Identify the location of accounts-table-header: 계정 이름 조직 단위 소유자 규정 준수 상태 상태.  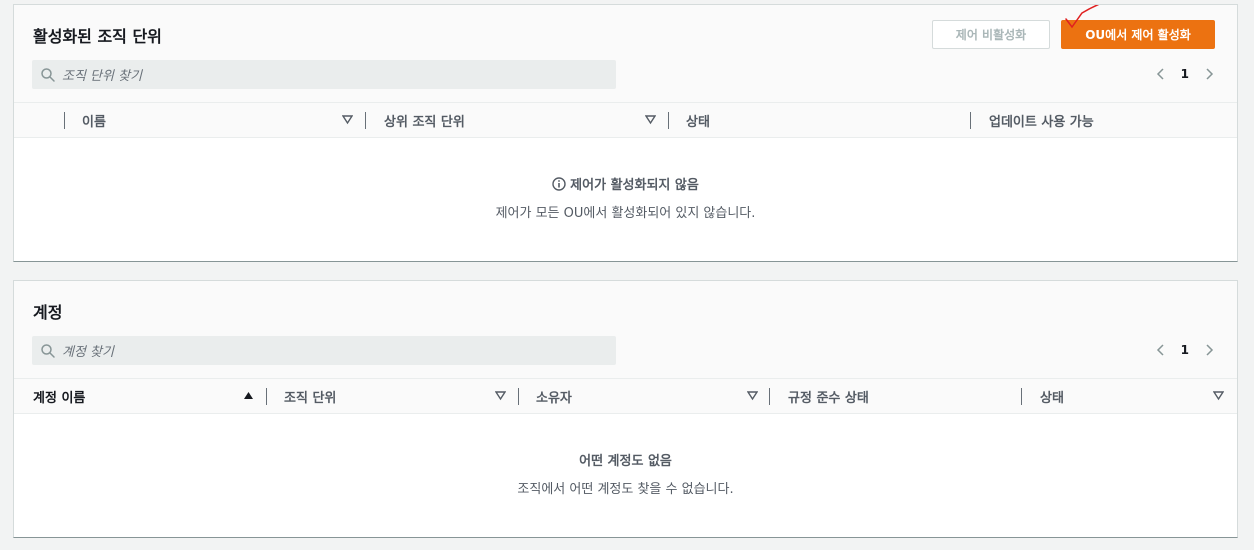
(625, 396).